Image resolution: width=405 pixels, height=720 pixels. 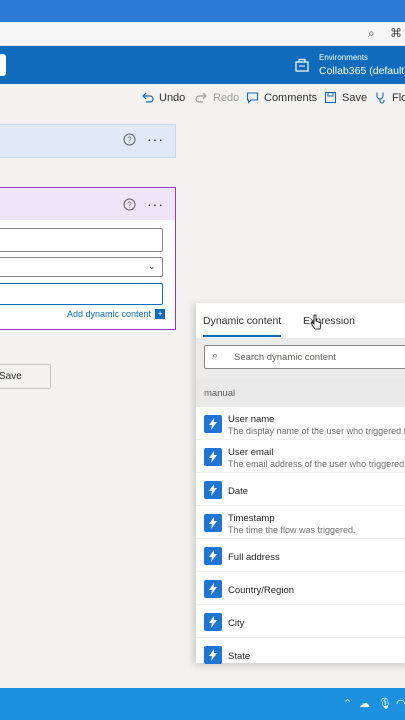 I want to click on item-title: Timestamp, so click(x=251, y=518).